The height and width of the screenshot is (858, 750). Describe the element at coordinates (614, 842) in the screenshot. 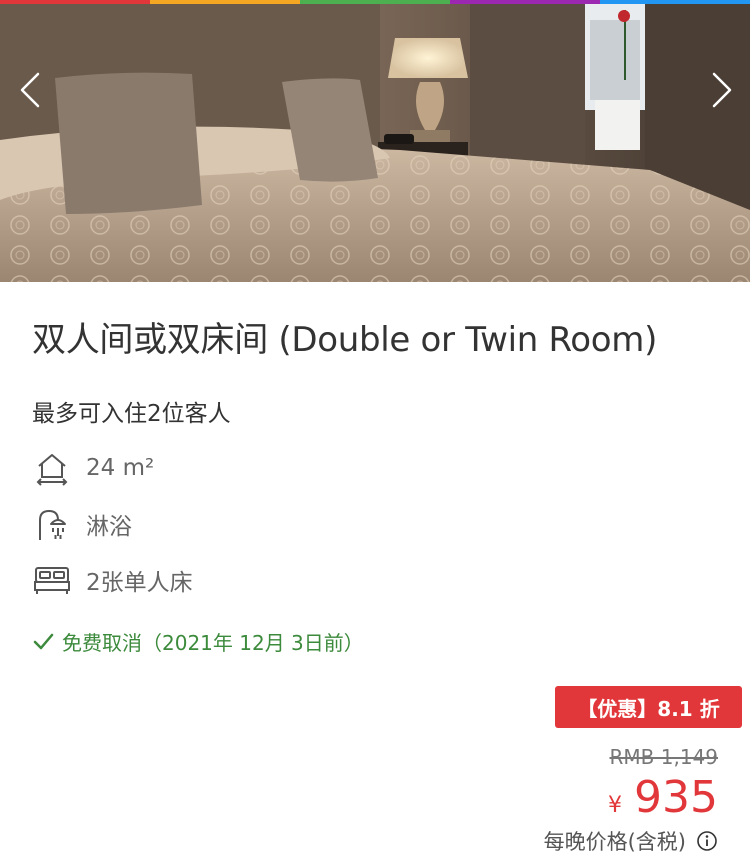

I see `per-night-text: 每晚价格(含税)` at that location.